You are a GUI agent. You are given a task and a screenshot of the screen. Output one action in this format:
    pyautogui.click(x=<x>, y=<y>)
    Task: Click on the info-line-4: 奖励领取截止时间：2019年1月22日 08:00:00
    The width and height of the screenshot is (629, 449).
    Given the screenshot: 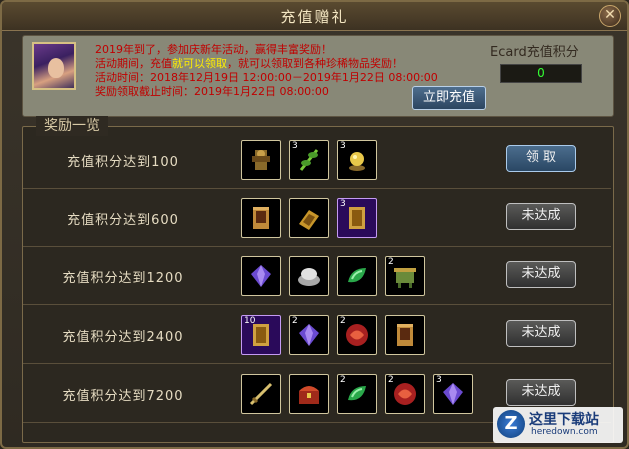 What is the action you would take?
    pyautogui.click(x=212, y=91)
    